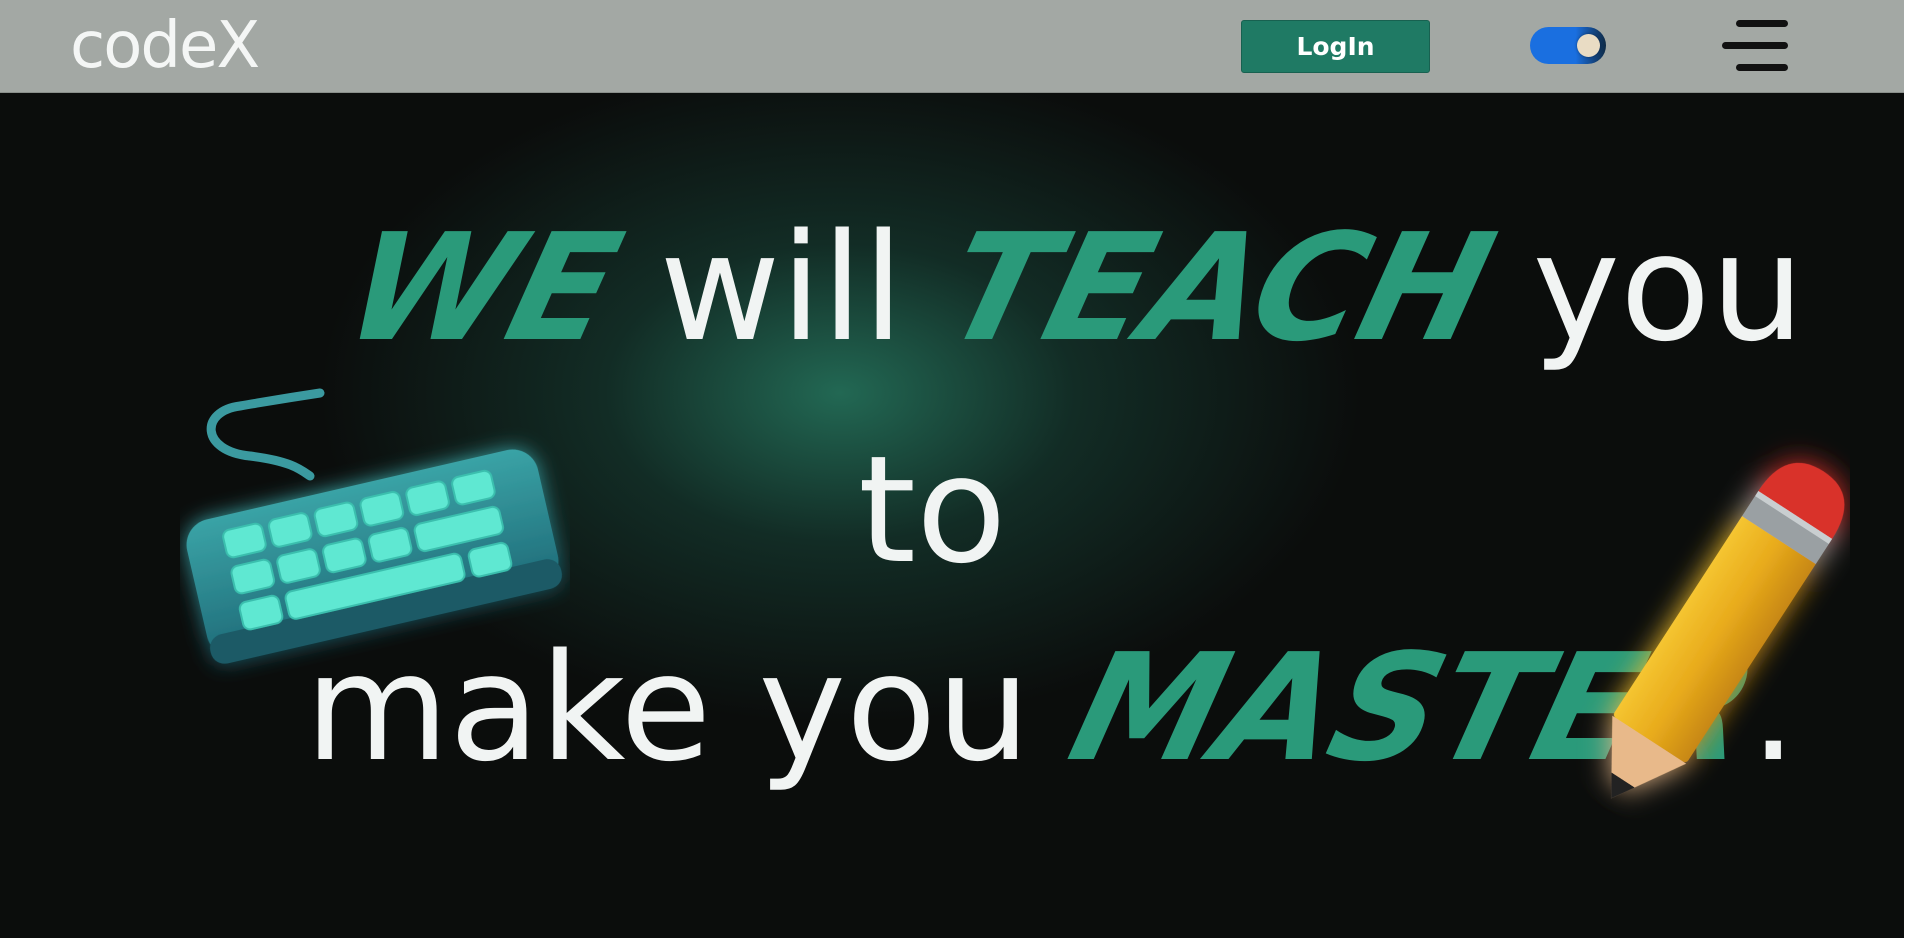 The height and width of the screenshot is (940, 1907). I want to click on hero-accent-we: WE, so click(482, 288).